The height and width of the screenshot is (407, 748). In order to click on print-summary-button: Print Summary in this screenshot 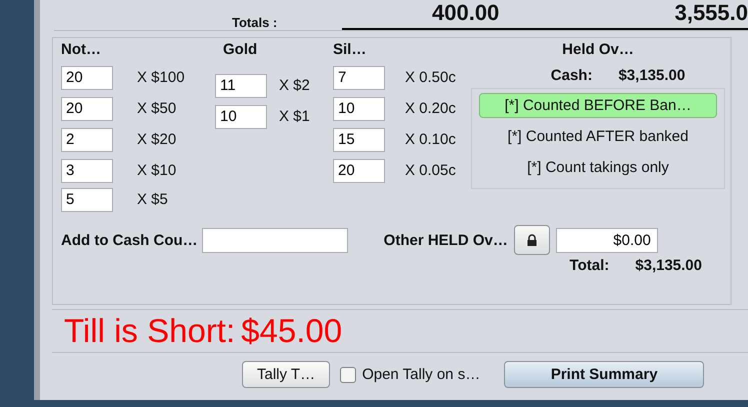, I will do `click(604, 374)`.